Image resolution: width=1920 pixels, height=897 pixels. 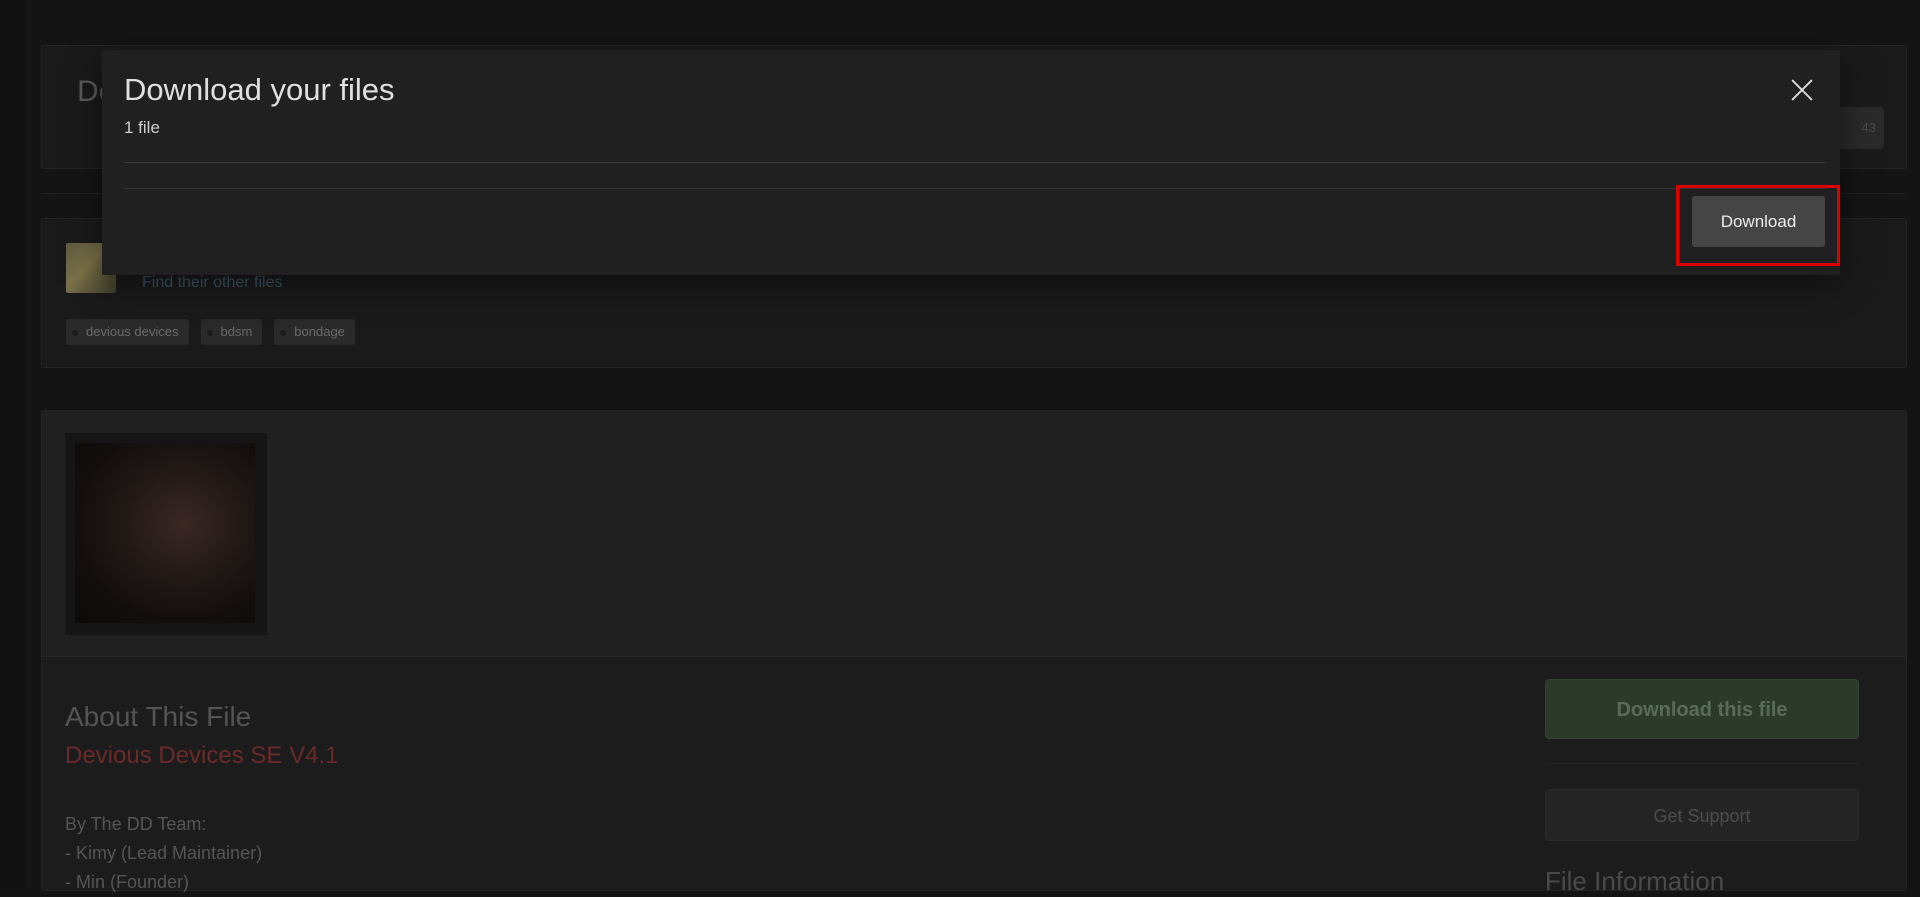 I want to click on left-rail, so click(x=14, y=444).